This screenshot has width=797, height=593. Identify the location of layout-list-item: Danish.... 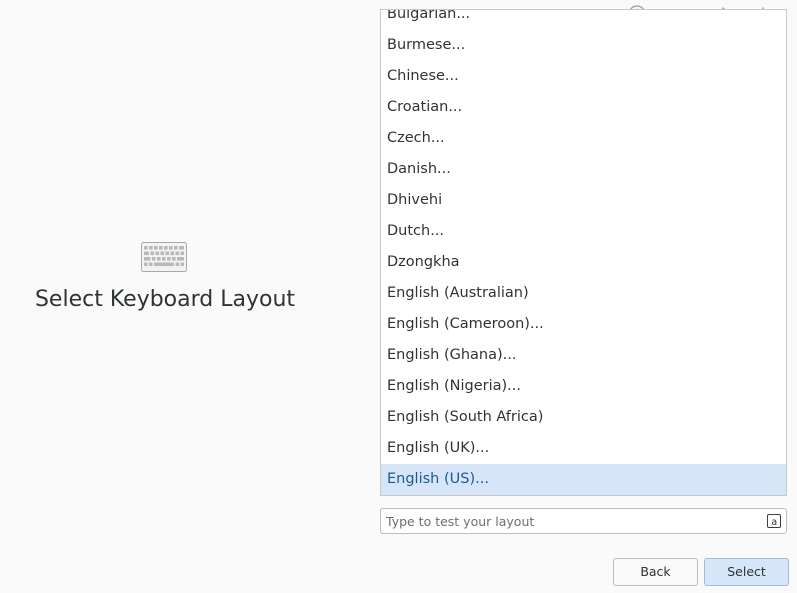
(583, 169).